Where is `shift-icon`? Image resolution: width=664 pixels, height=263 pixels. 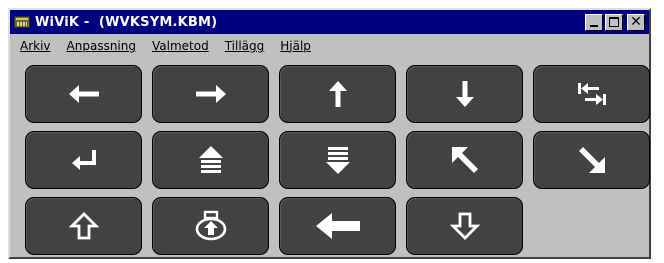 shift-icon is located at coordinates (83, 226).